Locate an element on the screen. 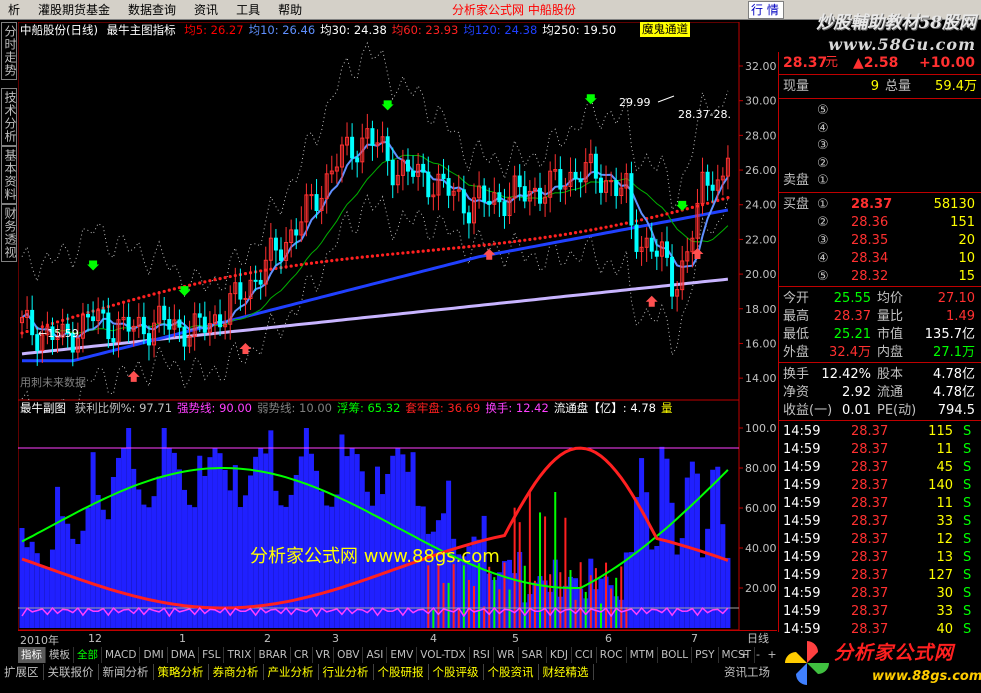  volume-bar is located at coordinates (545, 572).